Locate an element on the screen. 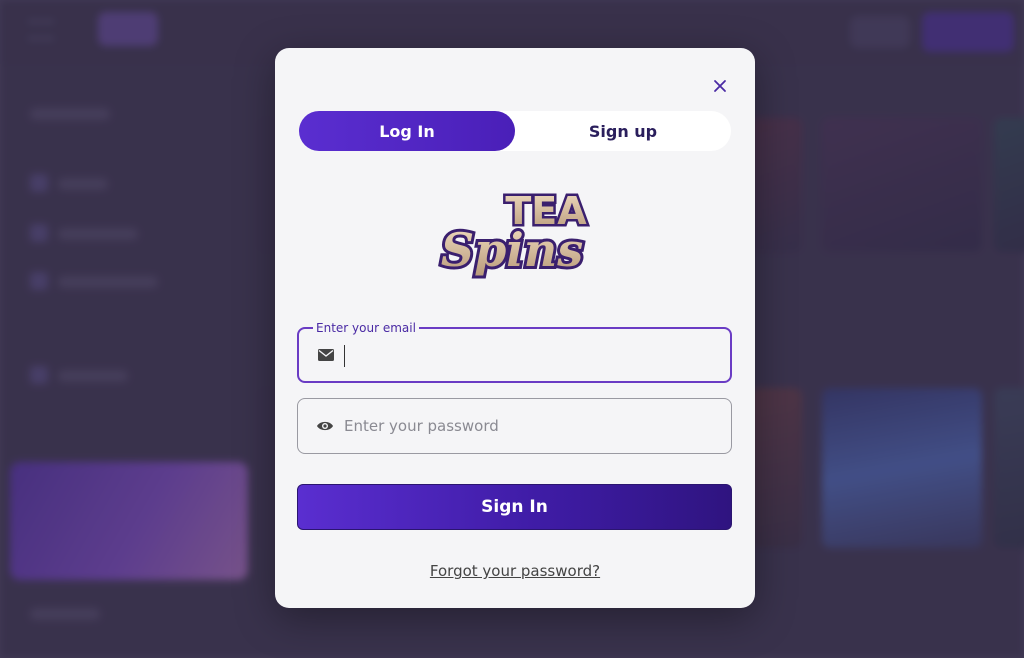 This screenshot has width=1024, height=658. logo-line-spins: Spins is located at coordinates (512, 250).